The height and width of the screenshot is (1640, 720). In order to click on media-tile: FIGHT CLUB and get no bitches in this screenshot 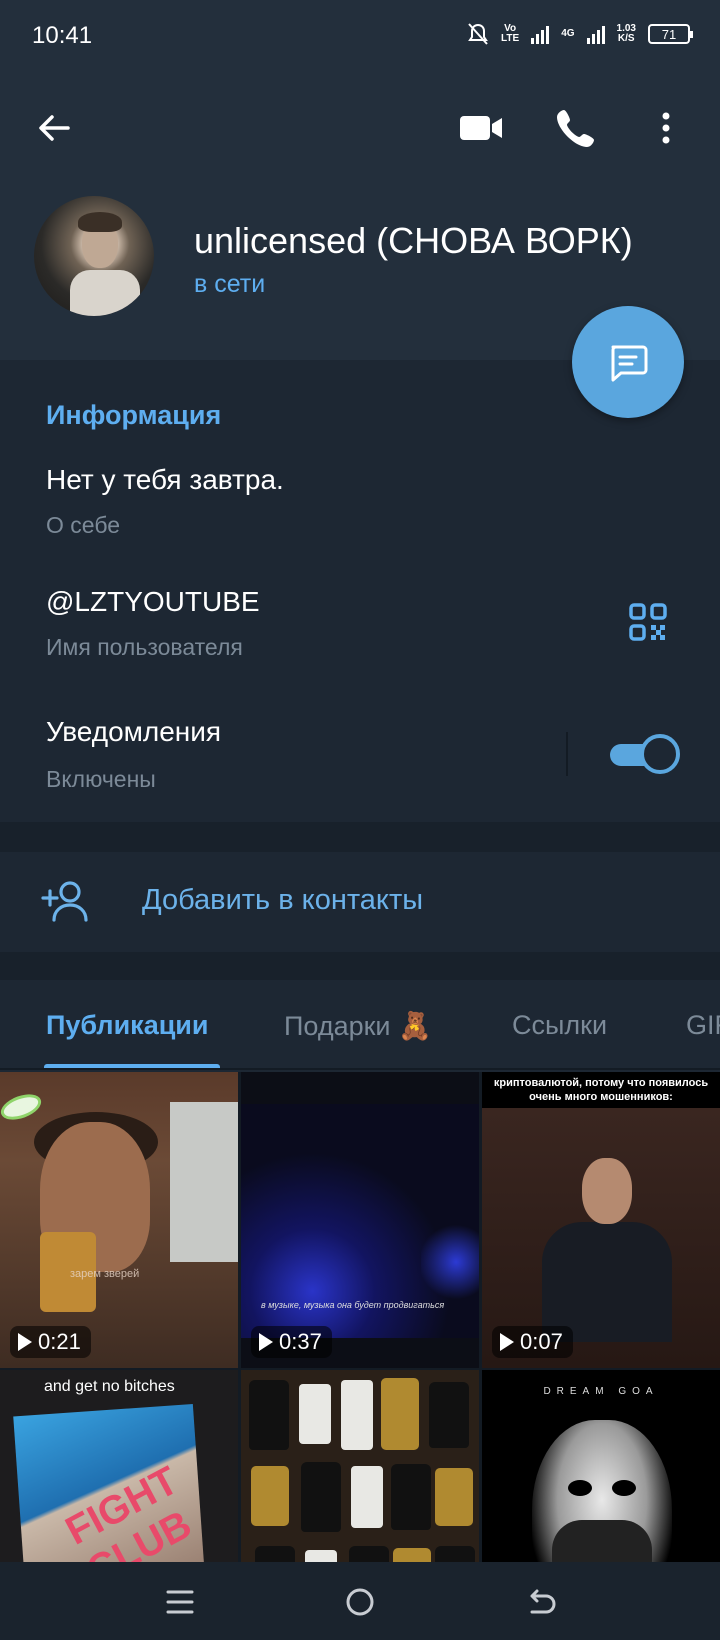, I will do `click(119, 1466)`.